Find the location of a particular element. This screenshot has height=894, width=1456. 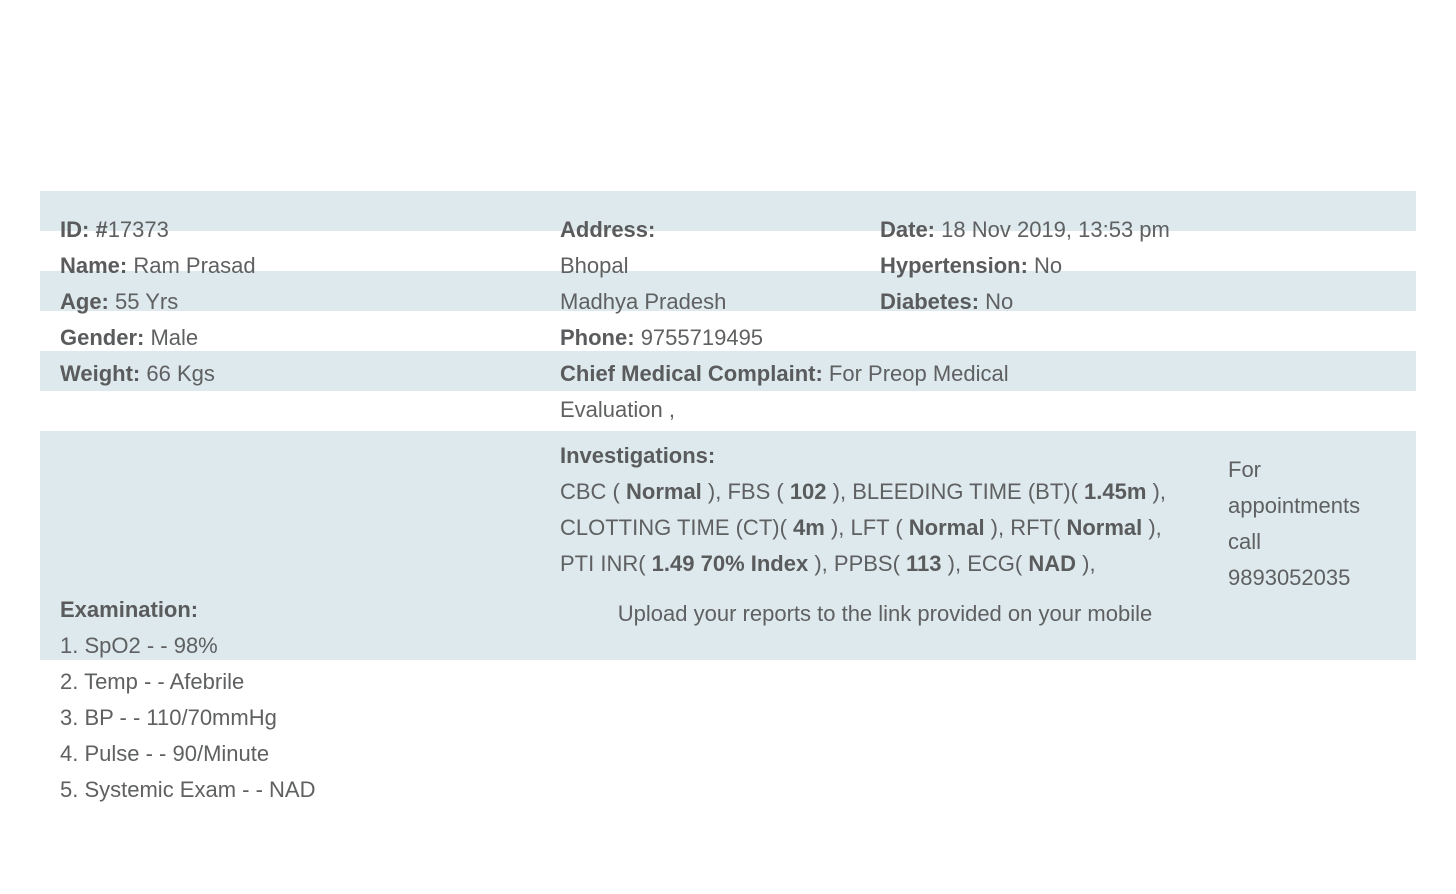

rft-post: ), is located at coordinates (1152, 527).